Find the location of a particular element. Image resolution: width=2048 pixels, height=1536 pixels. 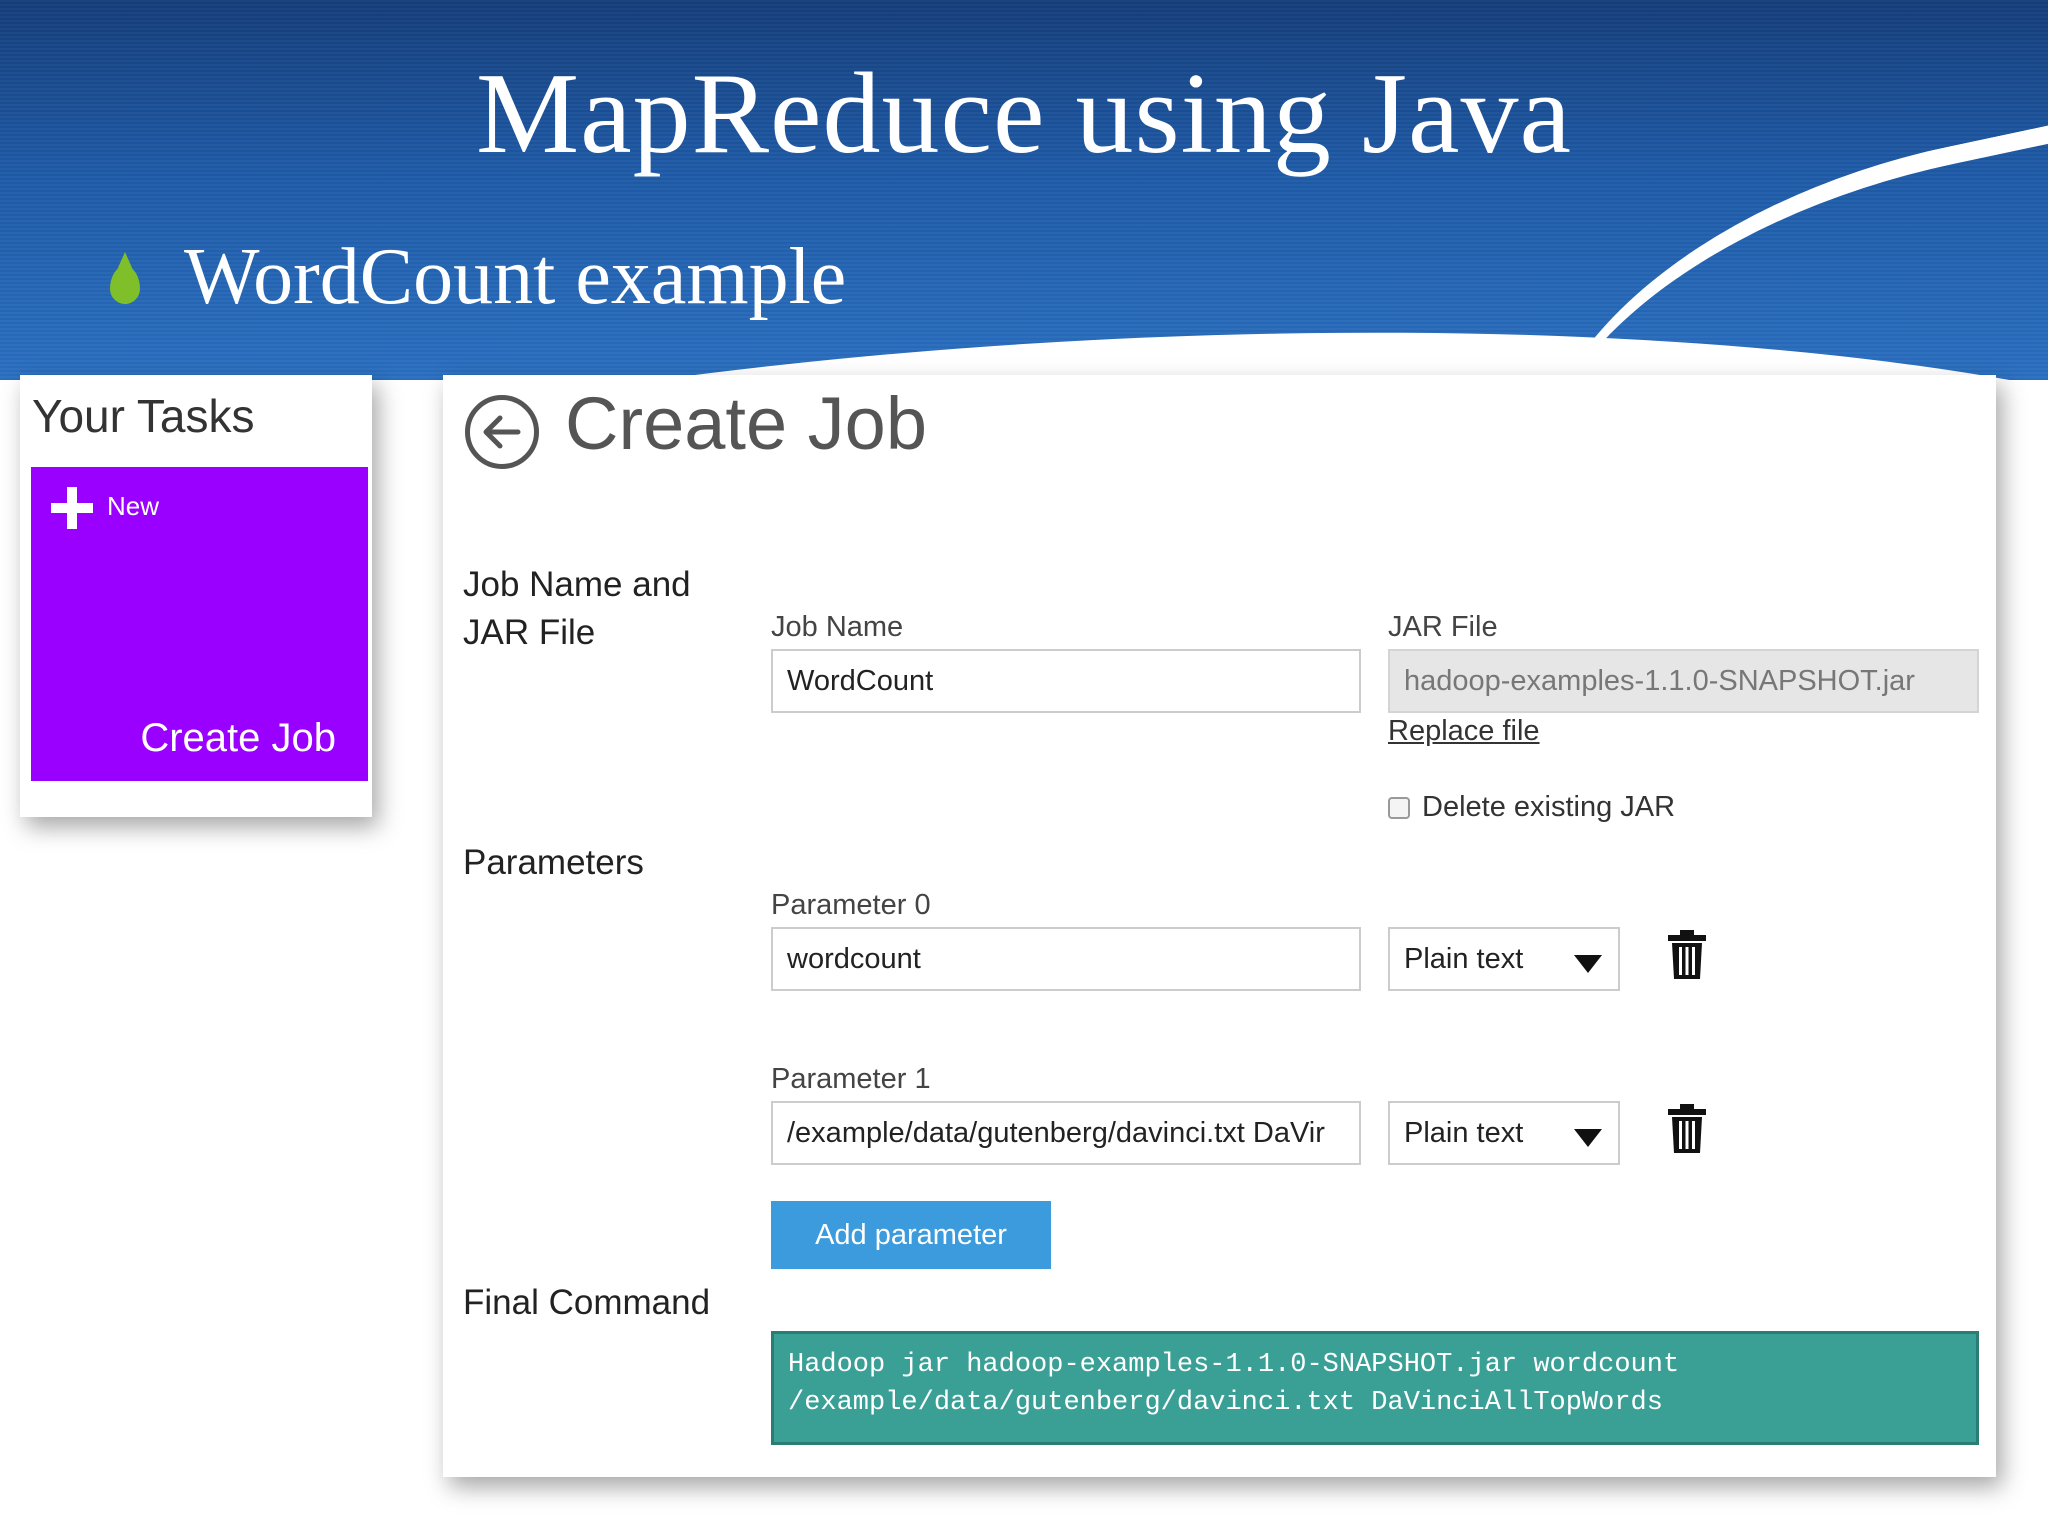

section-job-name-jar-label: Job Name and JAR File is located at coordinates (577, 608).